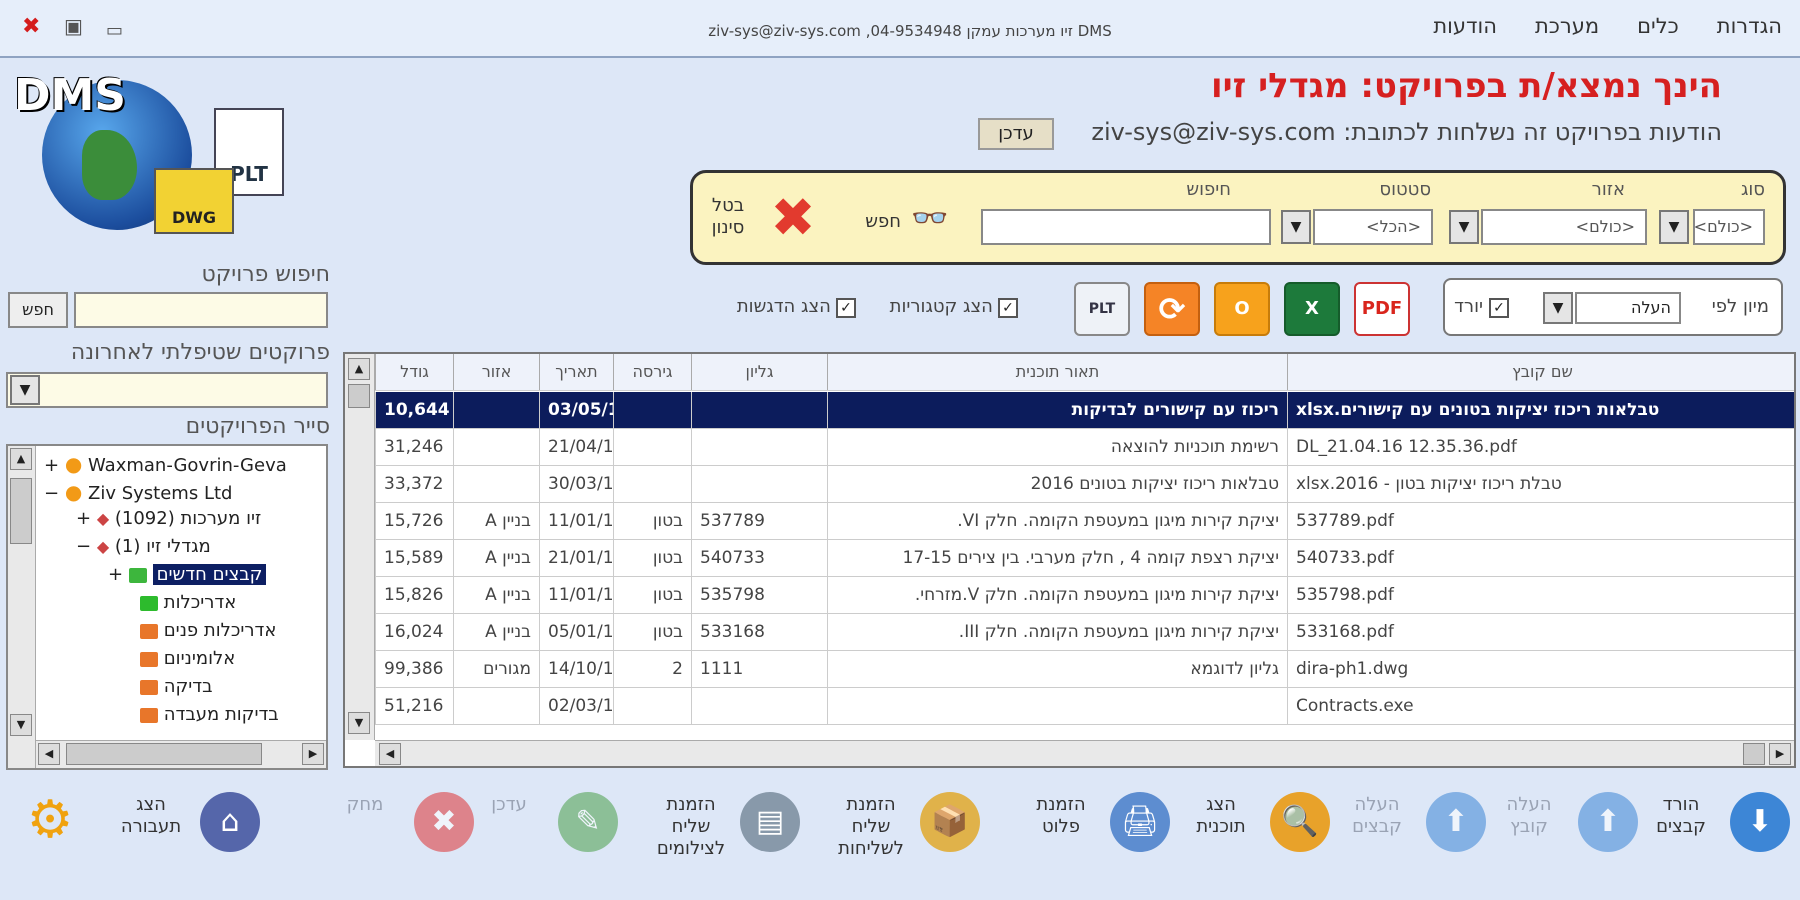 This screenshot has height=900, width=1800. I want to click on show-submissions-checkbox: ✓, so click(846, 307).